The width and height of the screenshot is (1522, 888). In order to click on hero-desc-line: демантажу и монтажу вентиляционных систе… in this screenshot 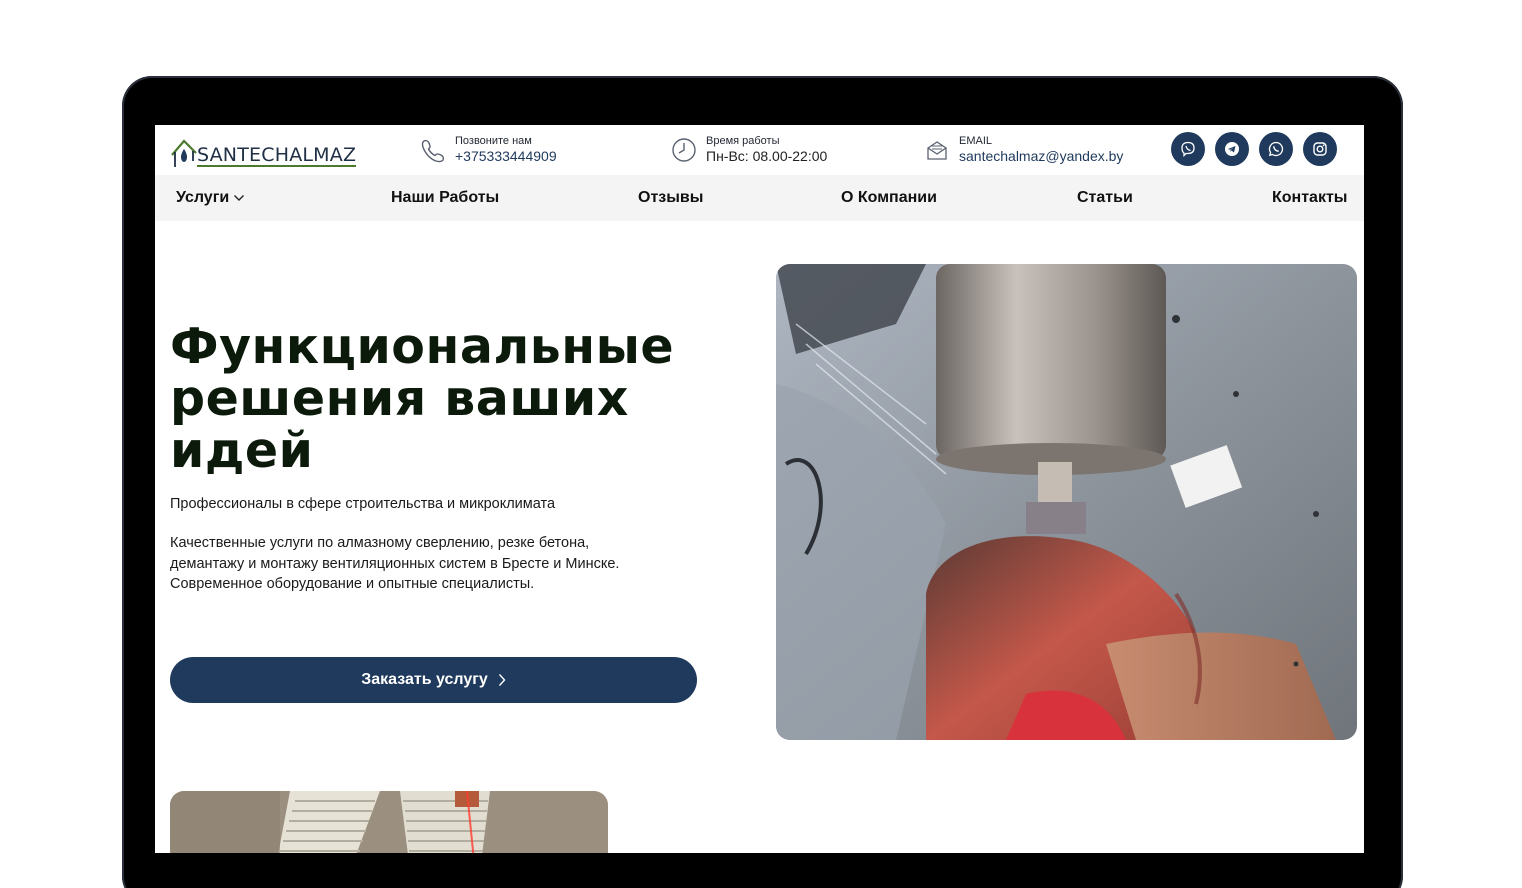, I will do `click(395, 563)`.